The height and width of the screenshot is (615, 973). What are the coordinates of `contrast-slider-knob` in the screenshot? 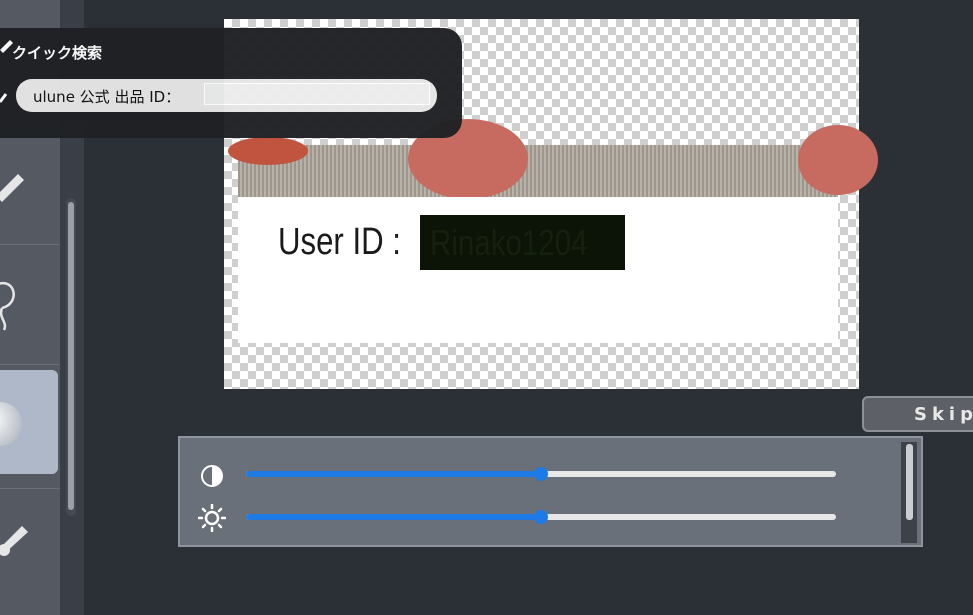 It's located at (541, 474).